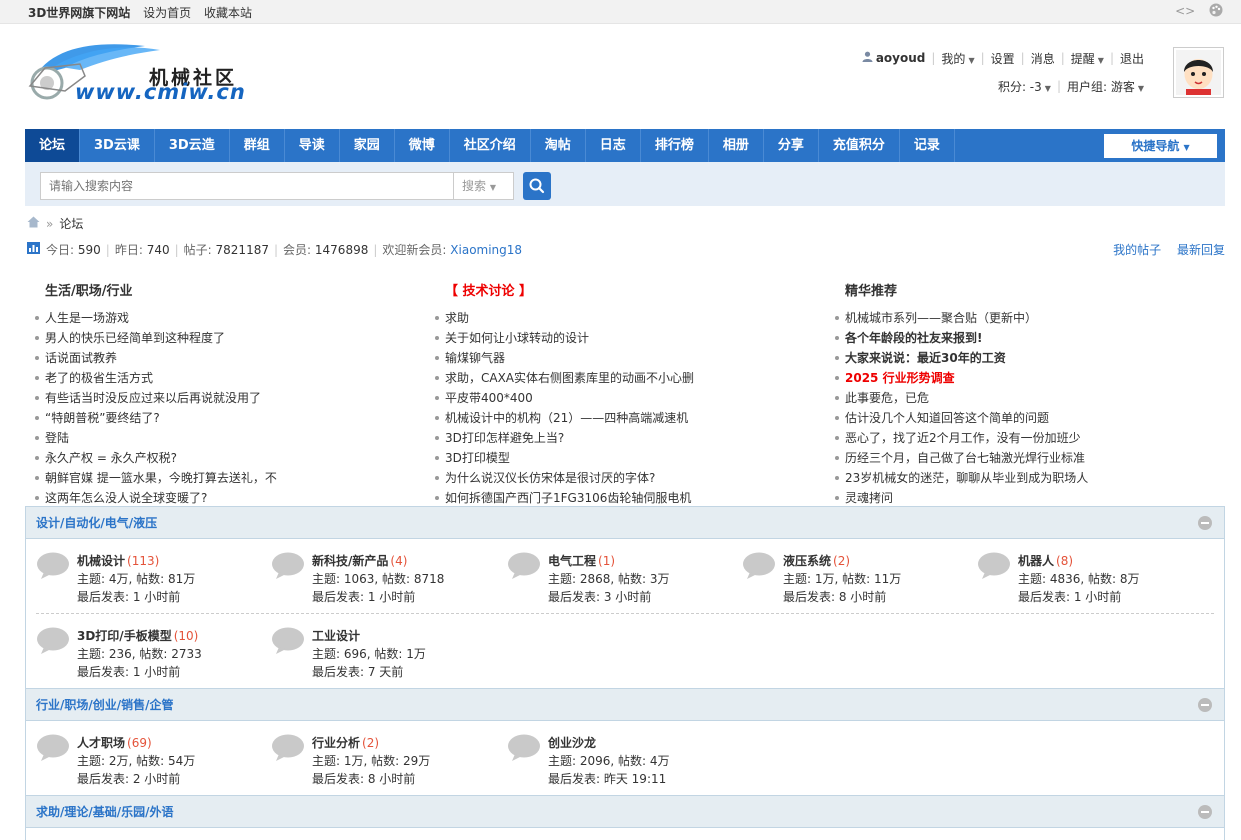  What do you see at coordinates (114, 742) in the screenshot?
I see `forum-name: 人才职场 (69)` at bounding box center [114, 742].